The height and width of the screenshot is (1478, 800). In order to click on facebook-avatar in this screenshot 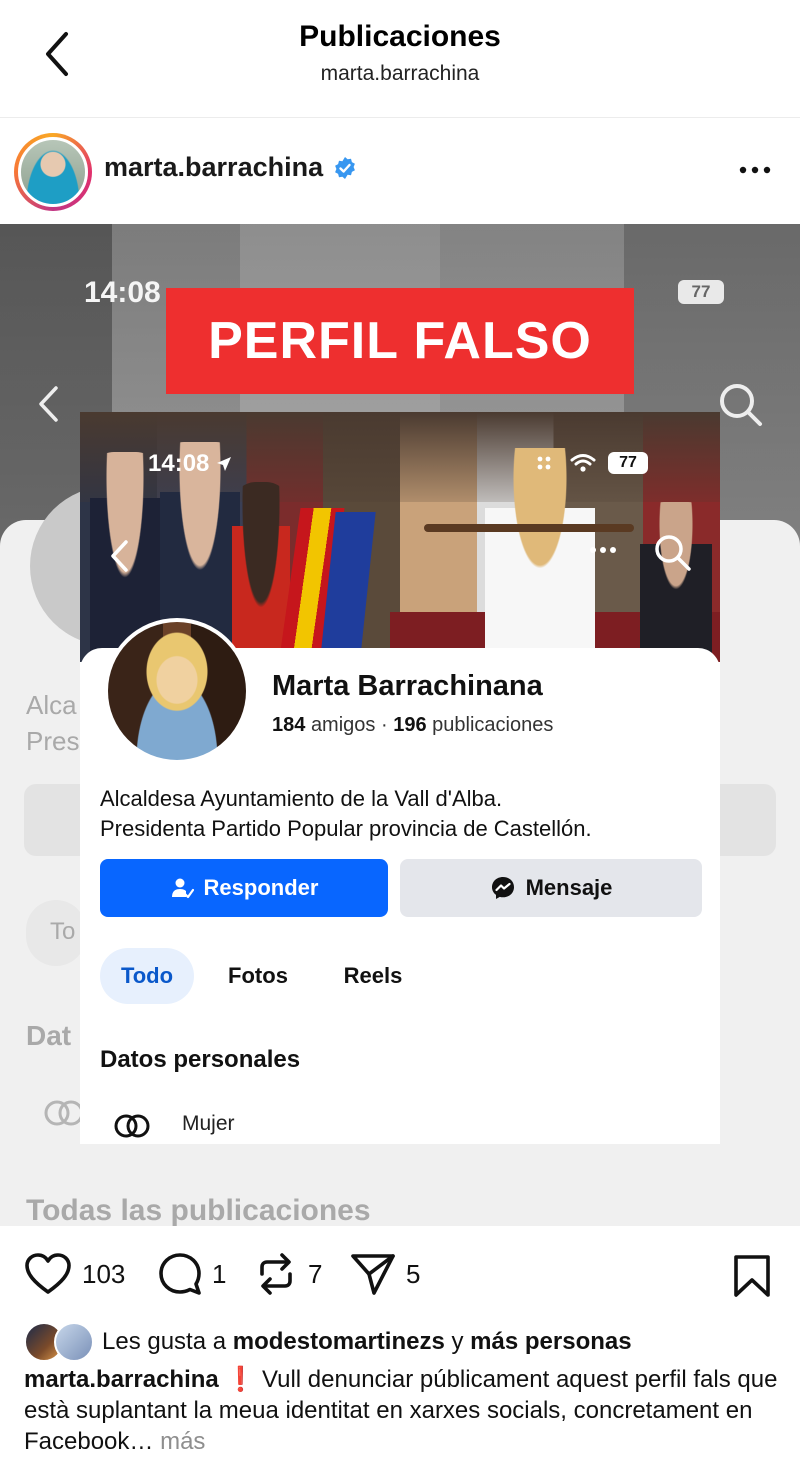, I will do `click(177, 691)`.